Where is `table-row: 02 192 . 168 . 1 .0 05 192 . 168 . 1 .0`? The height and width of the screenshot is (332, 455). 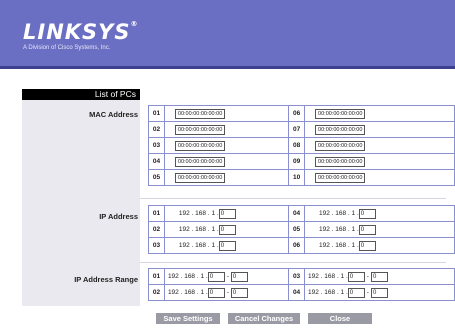 table-row: 02 192 . 168 . 1 .0 05 192 . 168 . 1 .0 is located at coordinates (301, 229).